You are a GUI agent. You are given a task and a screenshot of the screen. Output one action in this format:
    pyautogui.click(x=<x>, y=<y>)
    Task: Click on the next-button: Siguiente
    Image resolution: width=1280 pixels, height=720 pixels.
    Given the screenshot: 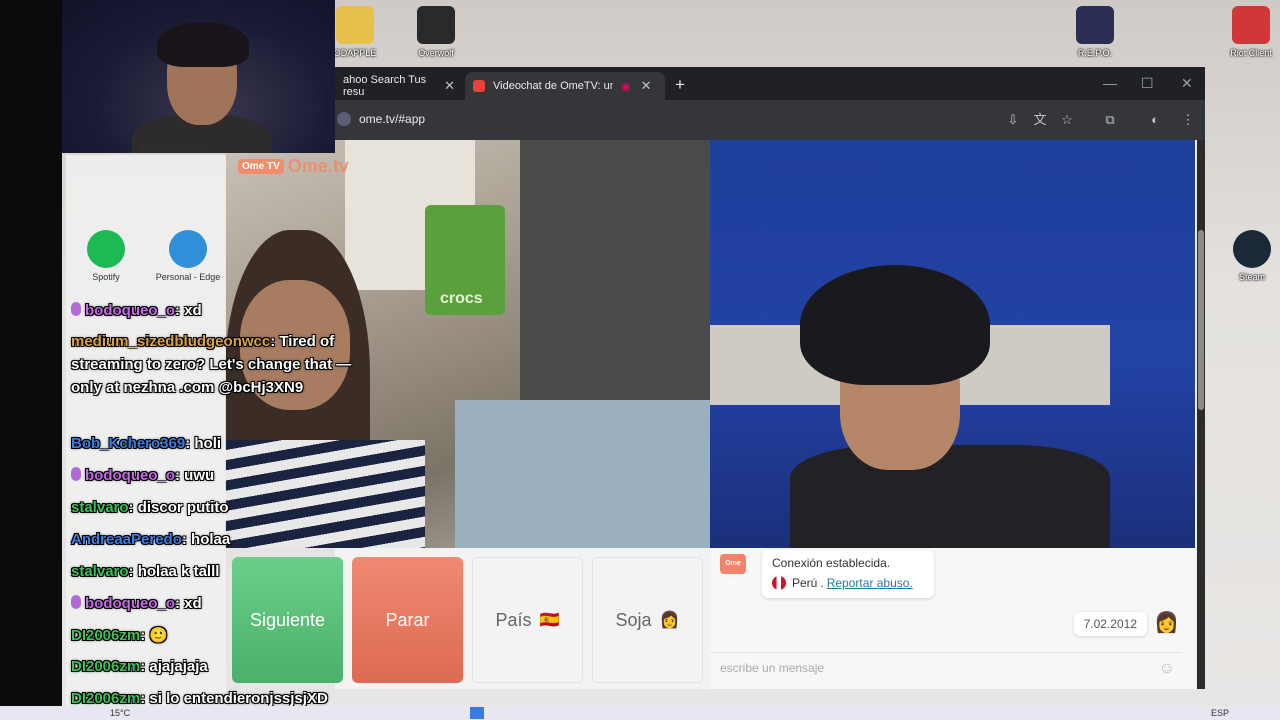 What is the action you would take?
    pyautogui.click(x=287, y=620)
    